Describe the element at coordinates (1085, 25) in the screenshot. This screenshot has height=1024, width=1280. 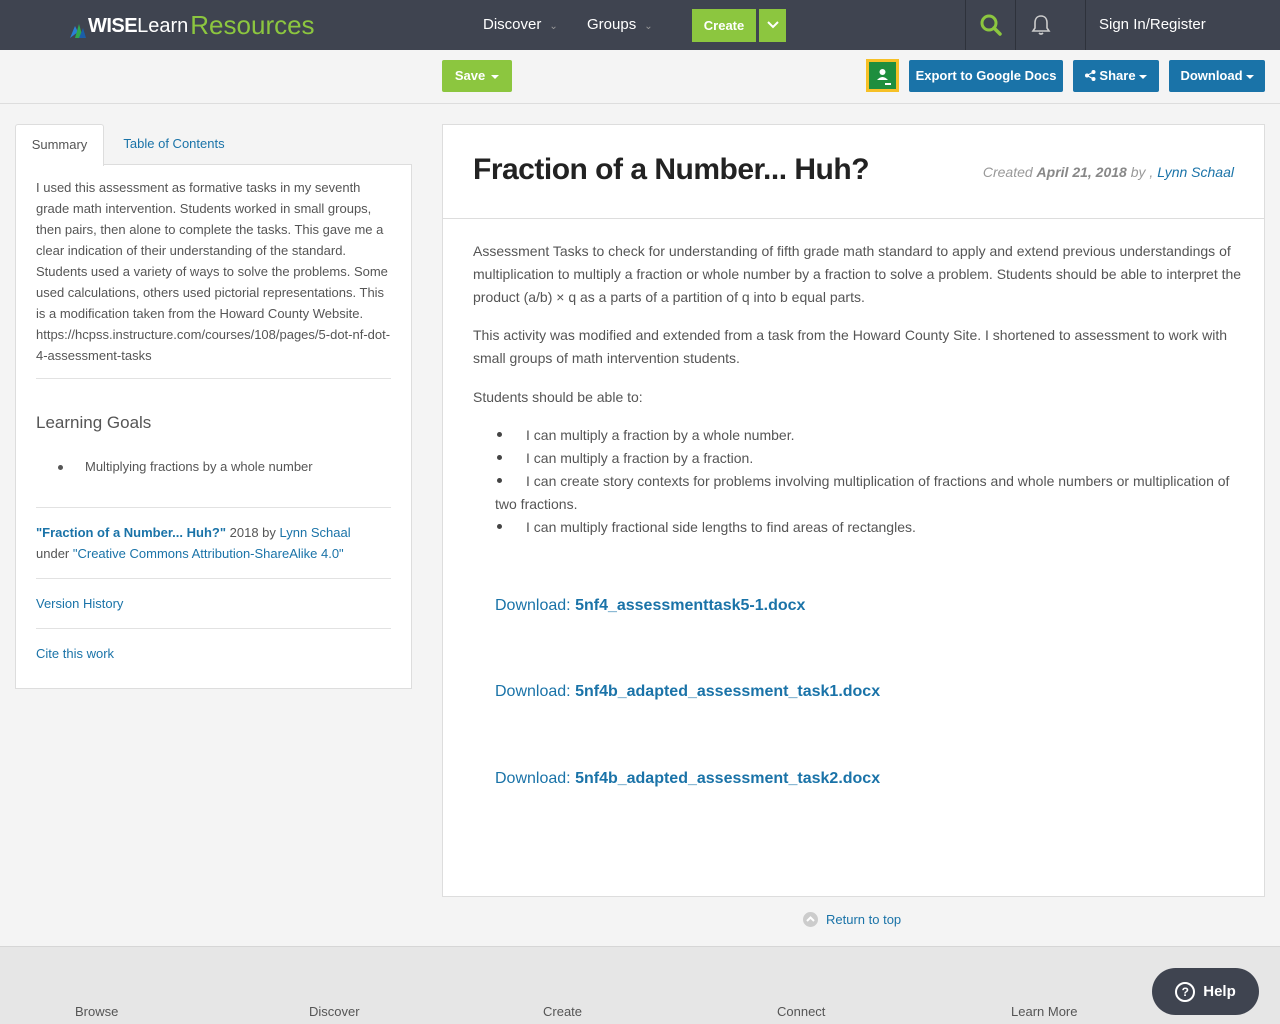
I see `nav-divider` at that location.